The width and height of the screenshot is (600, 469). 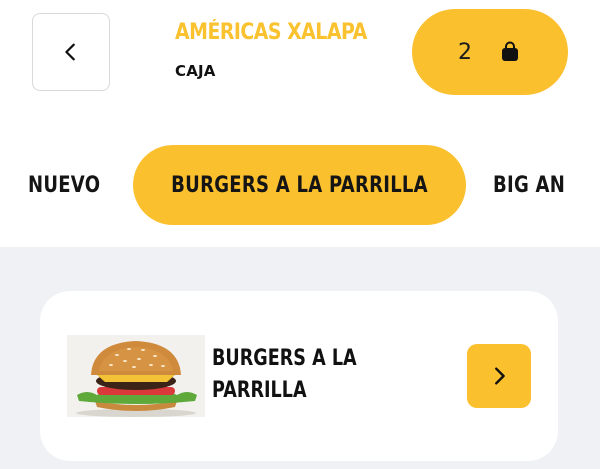 What do you see at coordinates (271, 32) in the screenshot?
I see `store-name: AMÉRICAS XALAPA` at bounding box center [271, 32].